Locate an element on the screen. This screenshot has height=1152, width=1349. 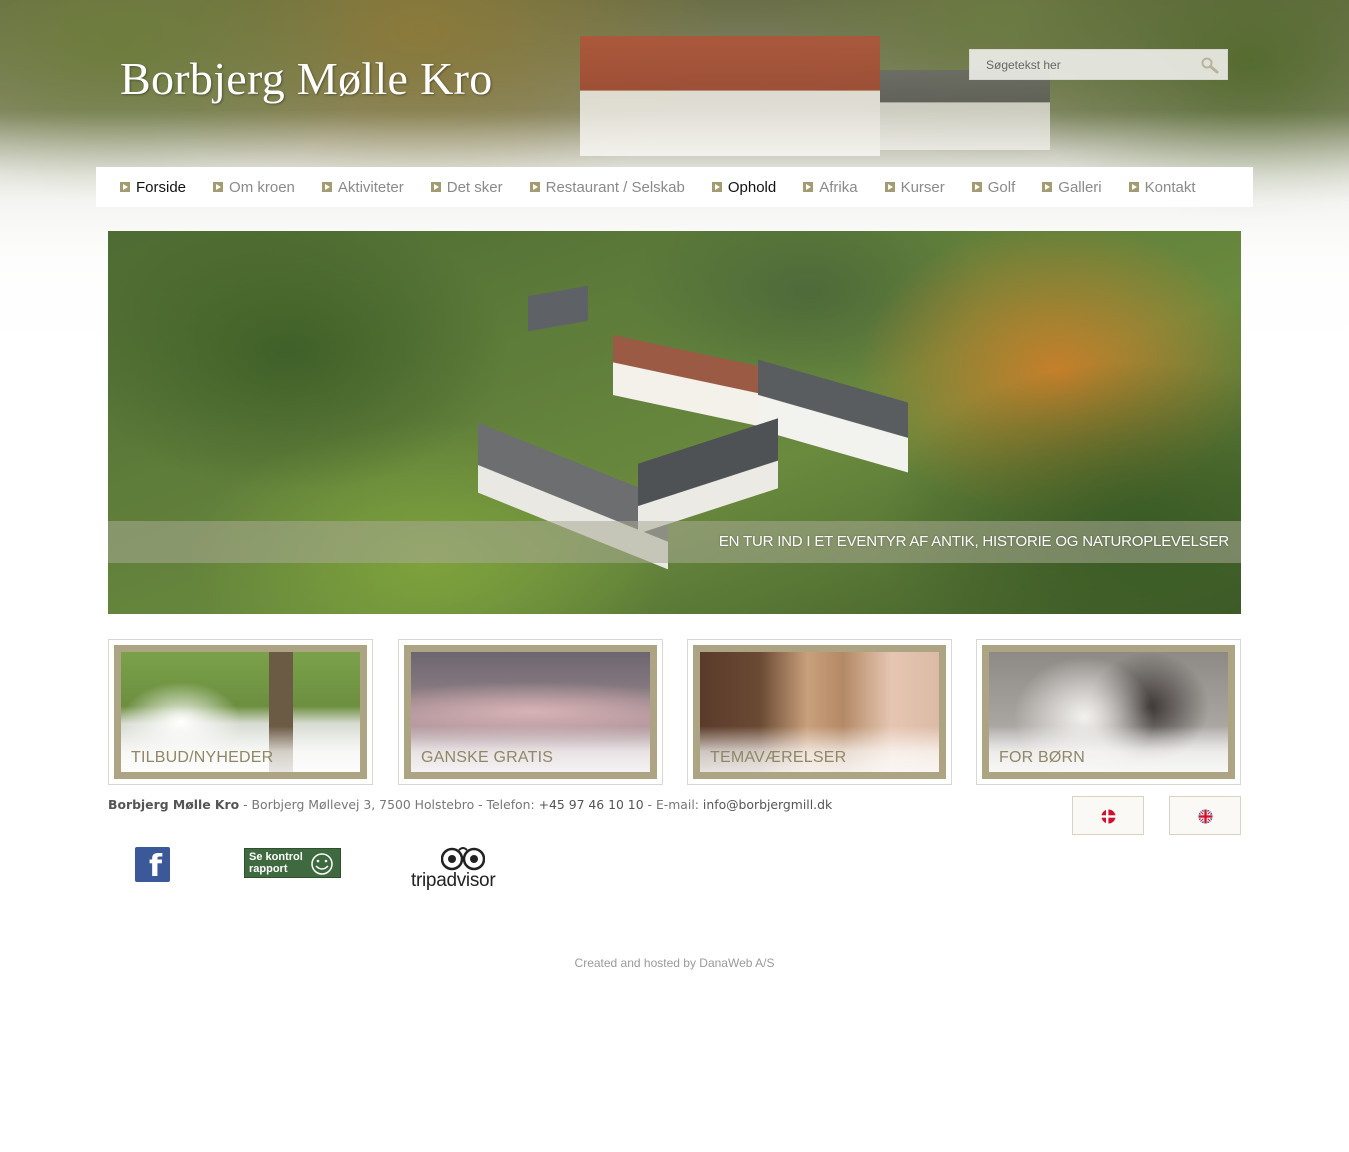
nav-item-golf: Golf is located at coordinates (993, 187).